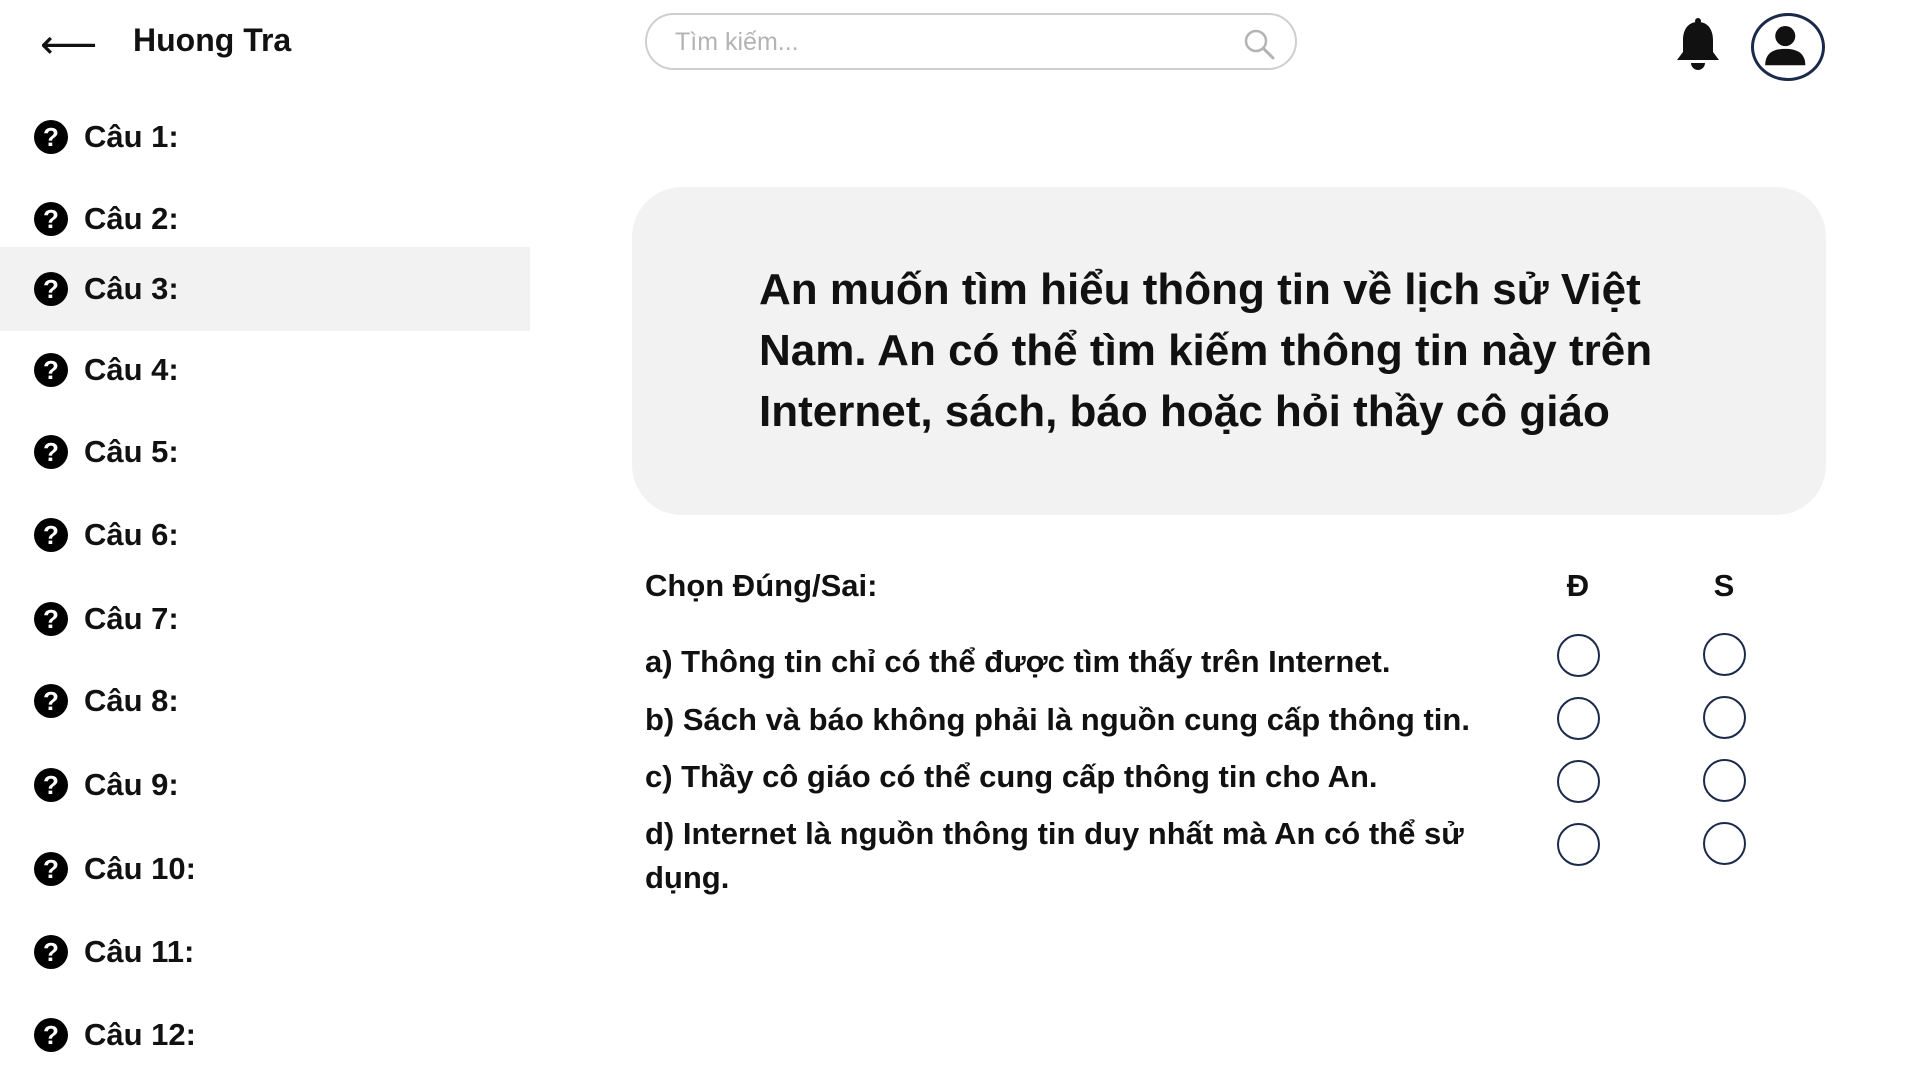  Describe the element at coordinates (131, 534) in the screenshot. I see `sidebar-item-label: Câu 6:` at that location.